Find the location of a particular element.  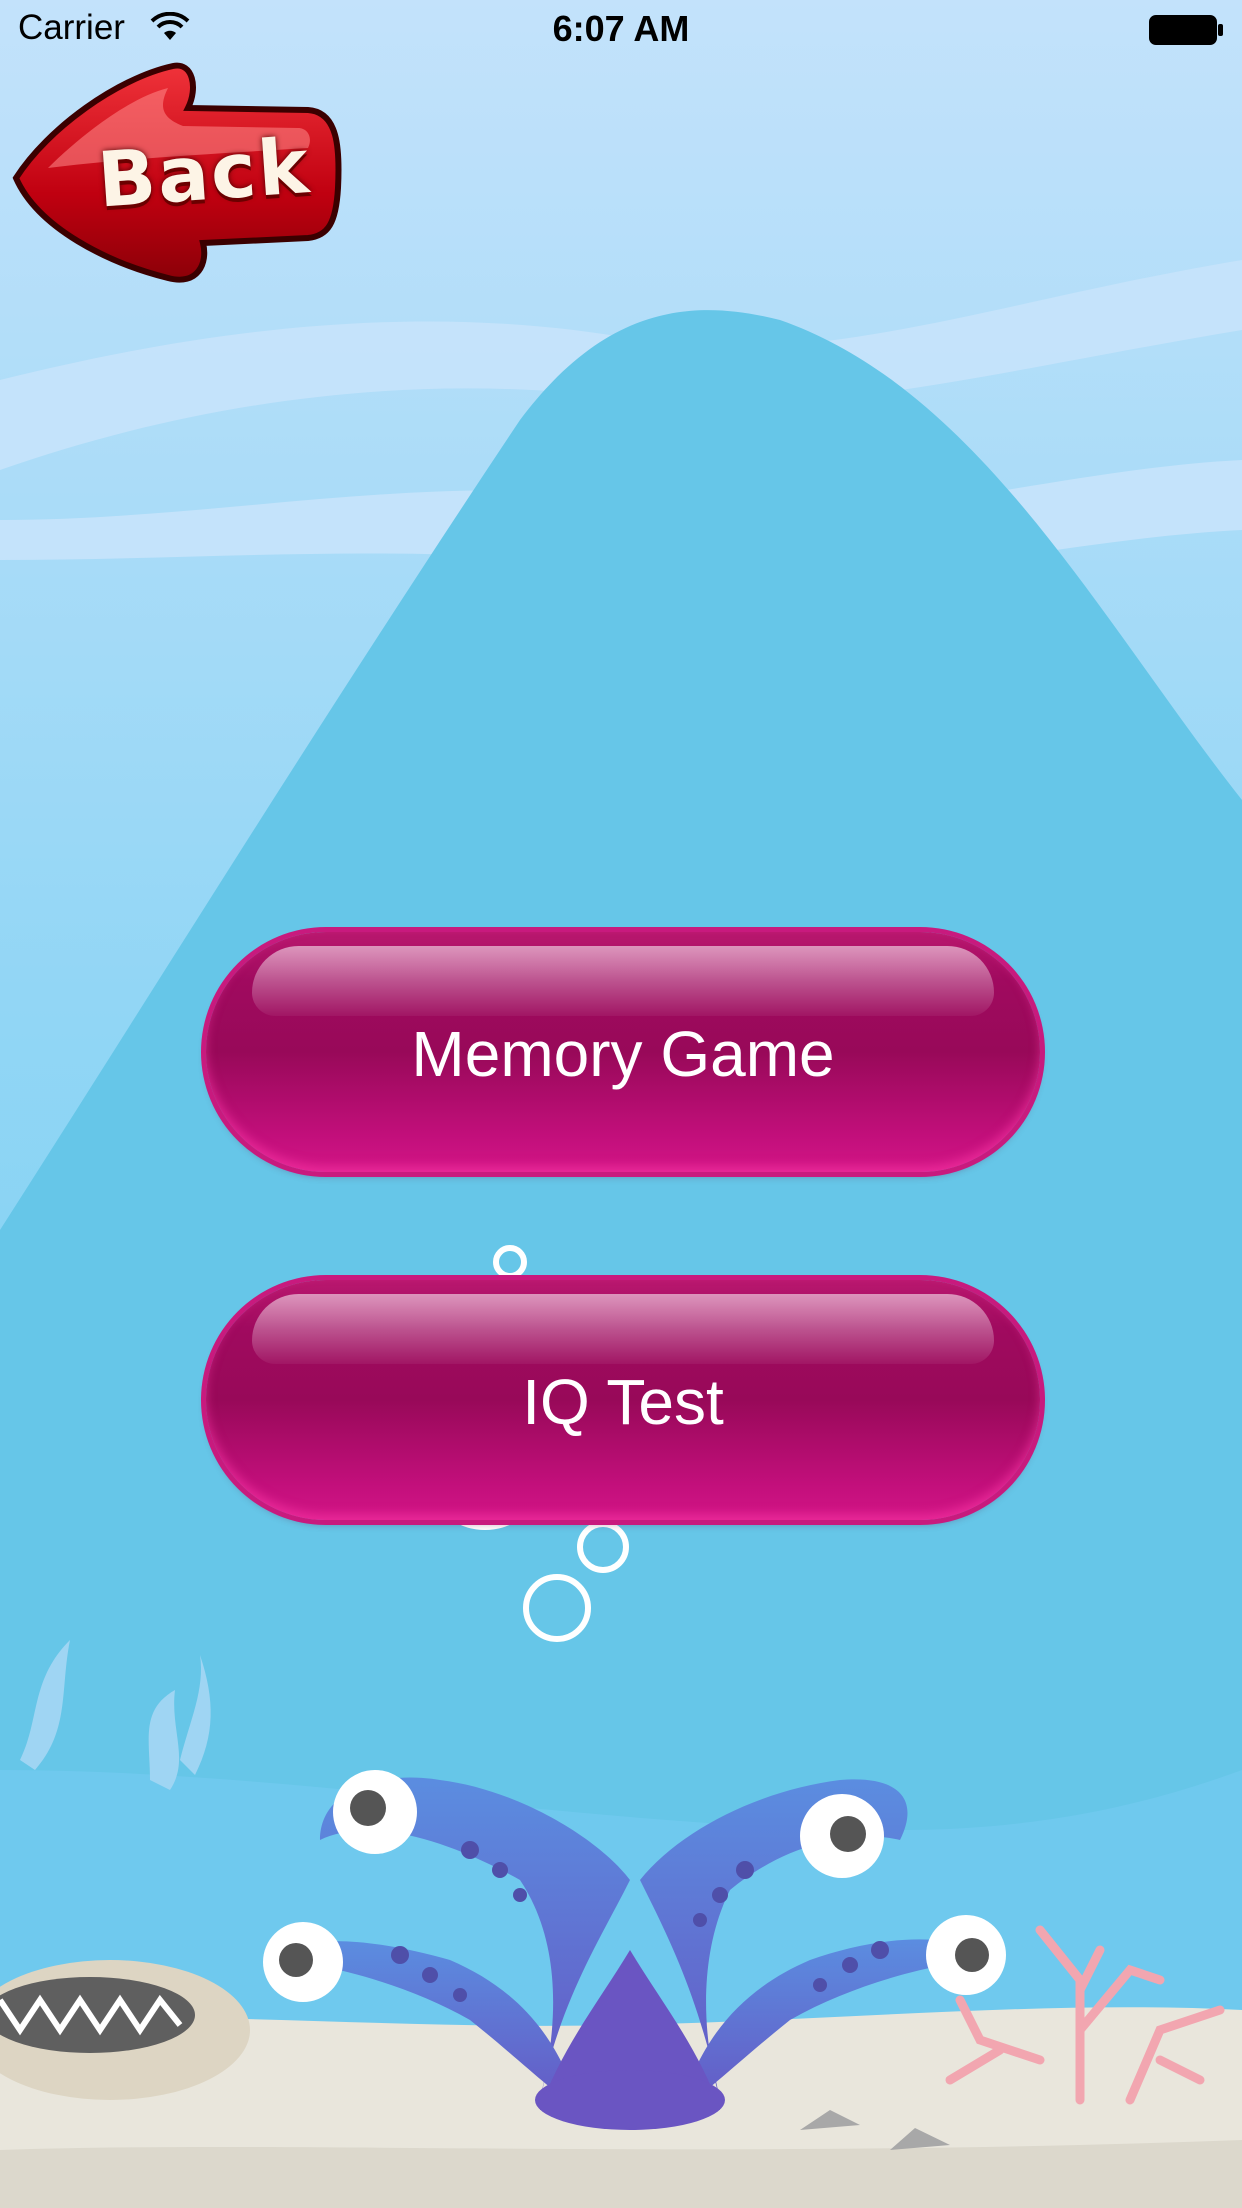

memory-game-button: Memory Game is located at coordinates (623, 1052).